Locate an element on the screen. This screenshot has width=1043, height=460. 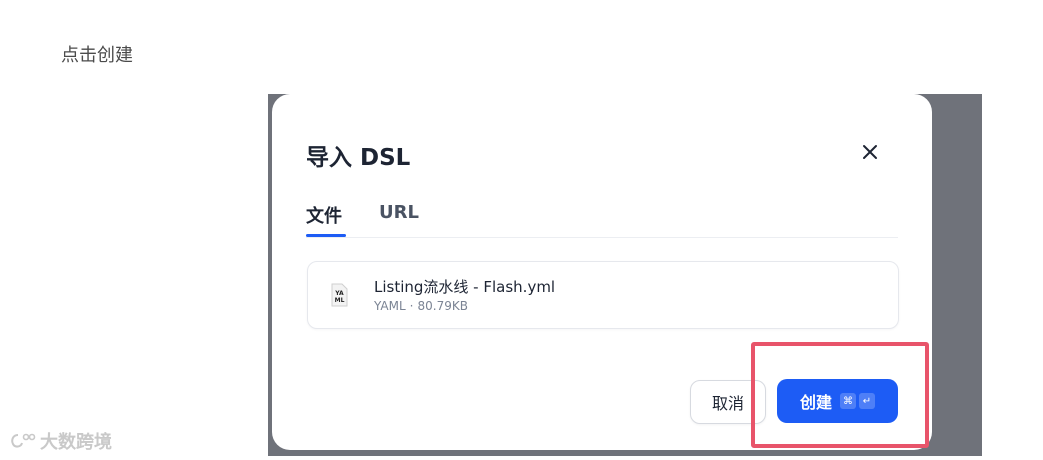
close-icon is located at coordinates (870, 152).